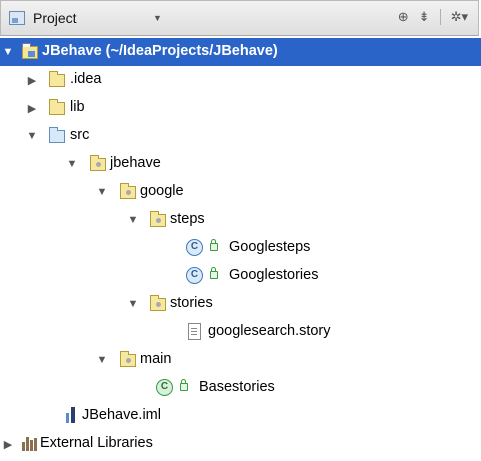 This screenshot has width=481, height=461. I want to click on view-selector: Project, so click(43, 18).